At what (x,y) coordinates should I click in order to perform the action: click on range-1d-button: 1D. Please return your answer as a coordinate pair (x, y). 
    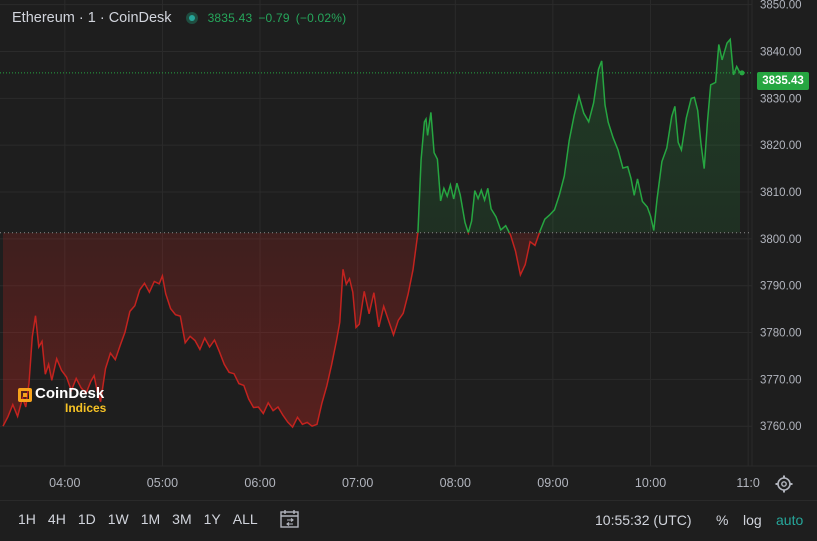
    Looking at the image, I should click on (87, 519).